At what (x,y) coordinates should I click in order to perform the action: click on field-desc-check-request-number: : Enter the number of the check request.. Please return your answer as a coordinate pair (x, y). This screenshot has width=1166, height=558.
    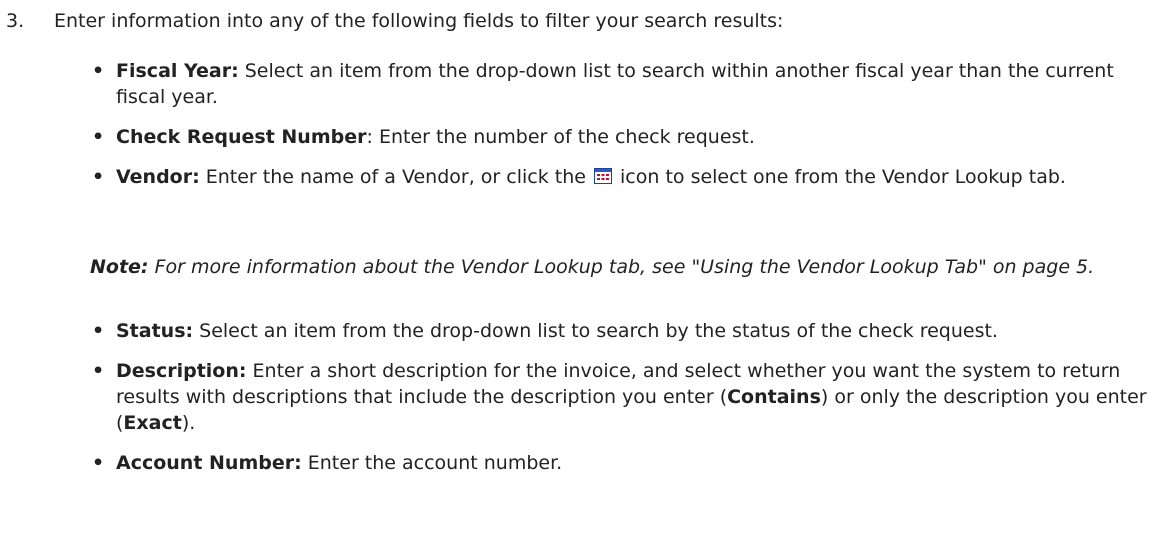
    Looking at the image, I should click on (560, 137).